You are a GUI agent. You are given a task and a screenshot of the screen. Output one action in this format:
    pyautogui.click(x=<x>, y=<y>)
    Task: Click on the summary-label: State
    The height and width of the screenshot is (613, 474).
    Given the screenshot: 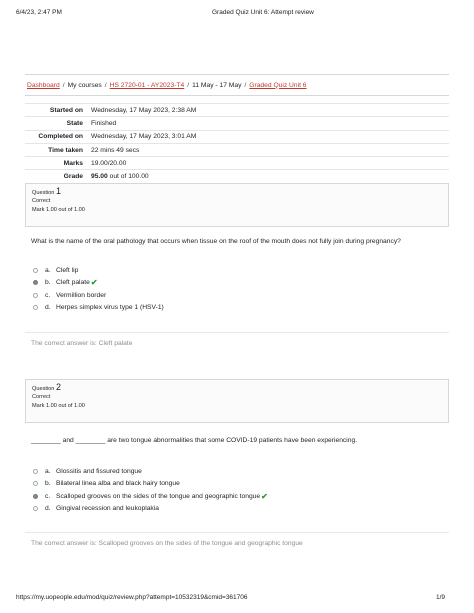 What is the action you would take?
    pyautogui.click(x=74, y=123)
    